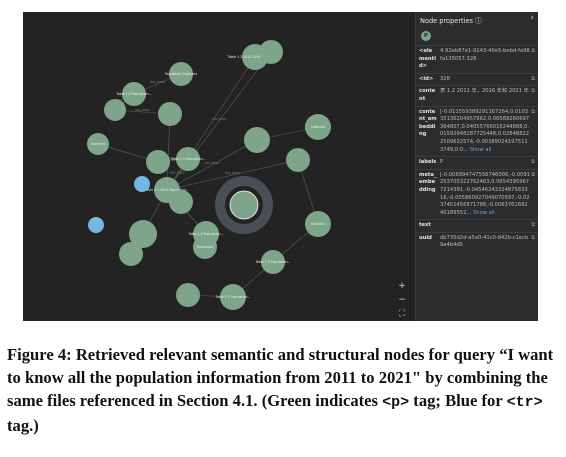  I want to click on property-value: 表 1.2 2011 年，2016 年和 2021 年, so click(483, 95).